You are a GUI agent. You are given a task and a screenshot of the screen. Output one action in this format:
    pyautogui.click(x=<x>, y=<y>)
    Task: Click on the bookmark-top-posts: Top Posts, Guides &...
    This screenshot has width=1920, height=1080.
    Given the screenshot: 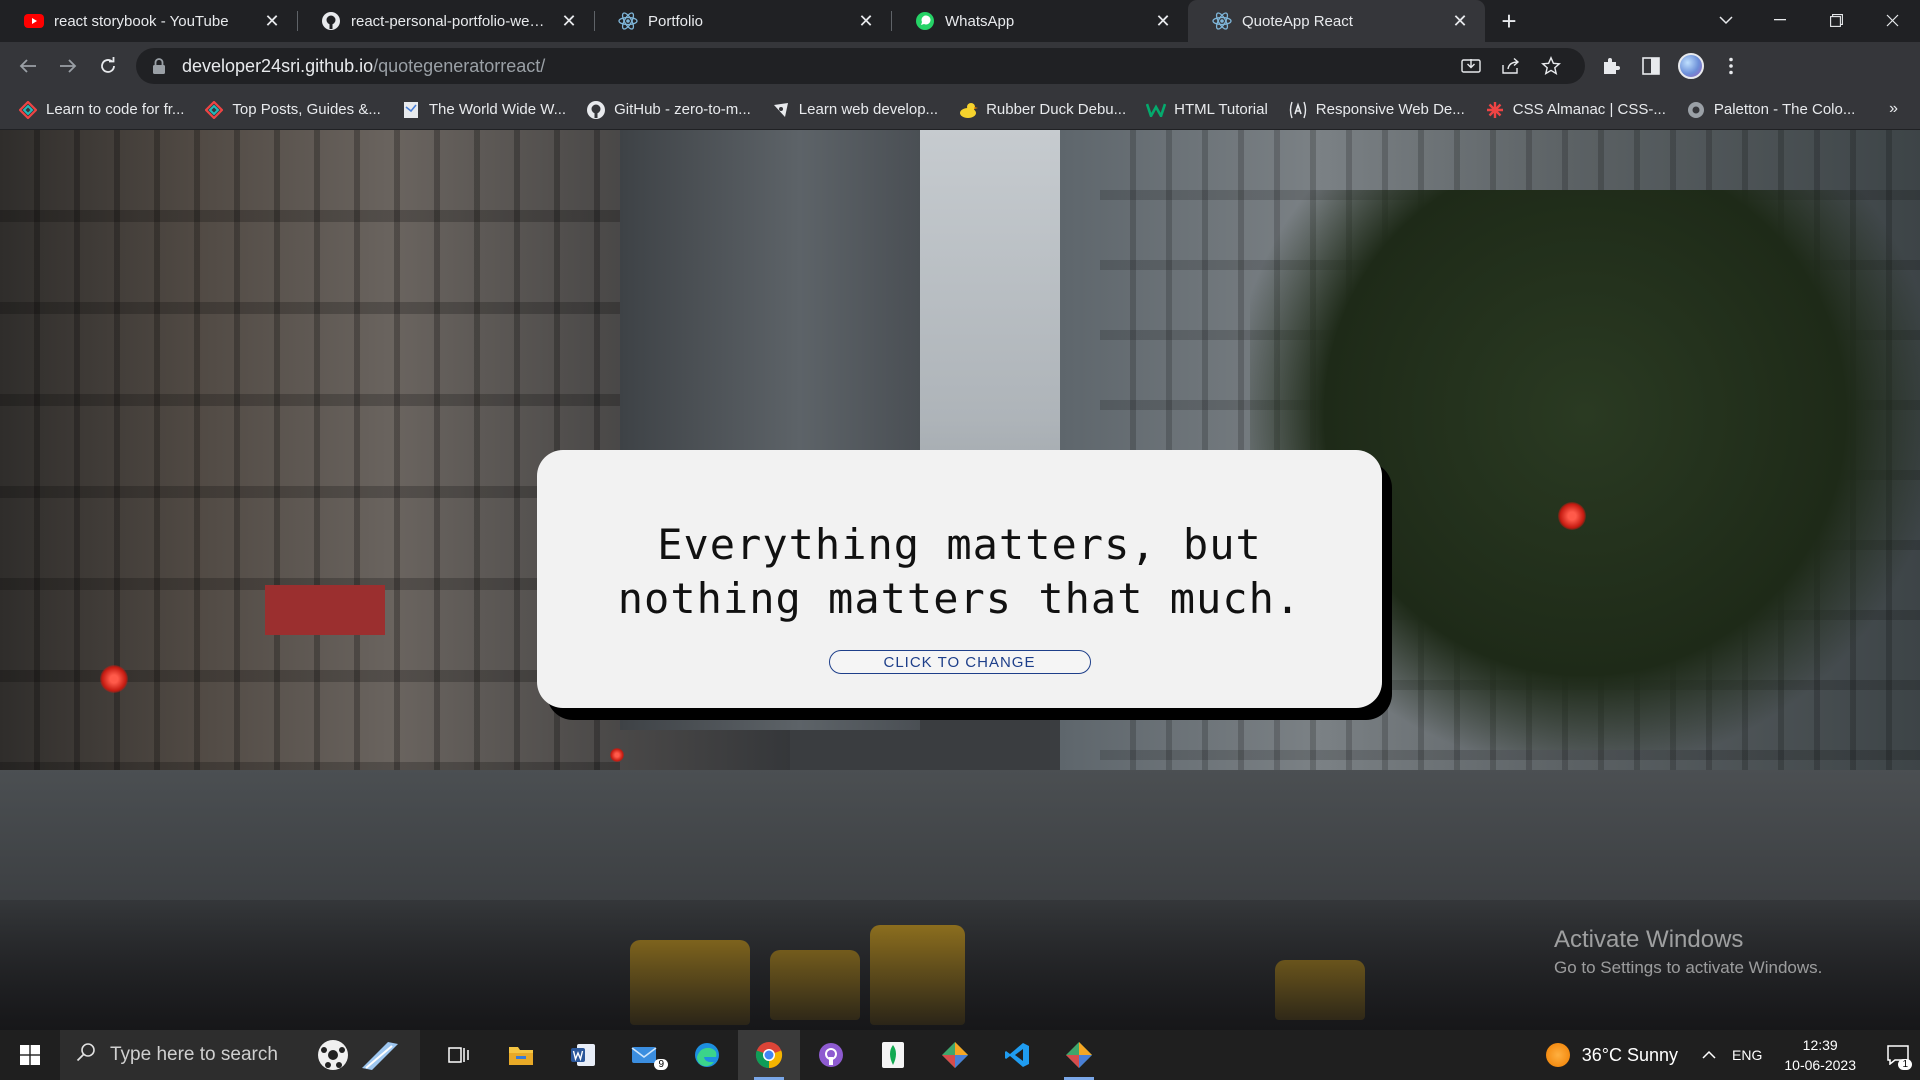 What is the action you would take?
    pyautogui.click(x=296, y=110)
    